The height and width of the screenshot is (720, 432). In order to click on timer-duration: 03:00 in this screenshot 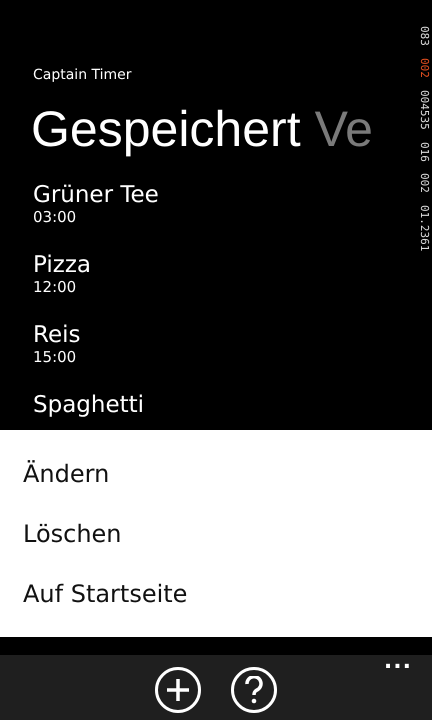, I will do `click(54, 217)`.